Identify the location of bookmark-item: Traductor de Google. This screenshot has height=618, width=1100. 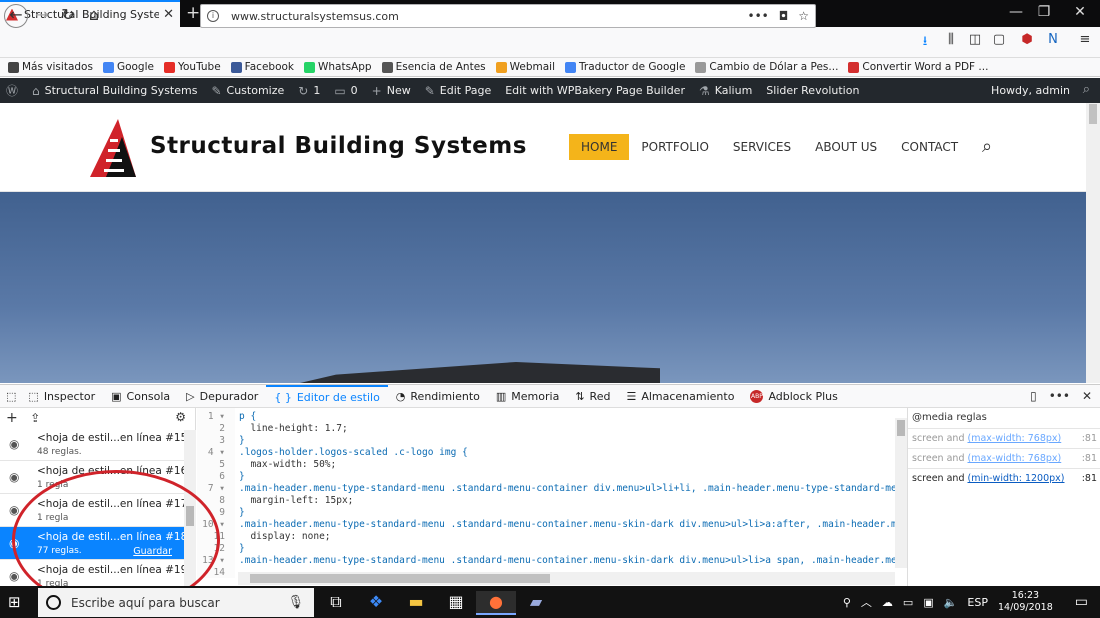
(625, 67).